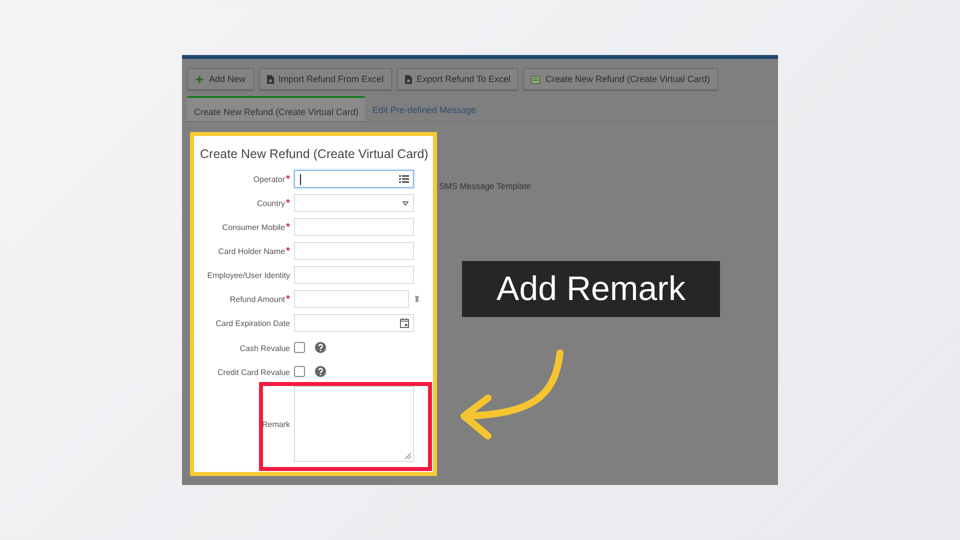  I want to click on toolbar-button: Add New, so click(220, 79).